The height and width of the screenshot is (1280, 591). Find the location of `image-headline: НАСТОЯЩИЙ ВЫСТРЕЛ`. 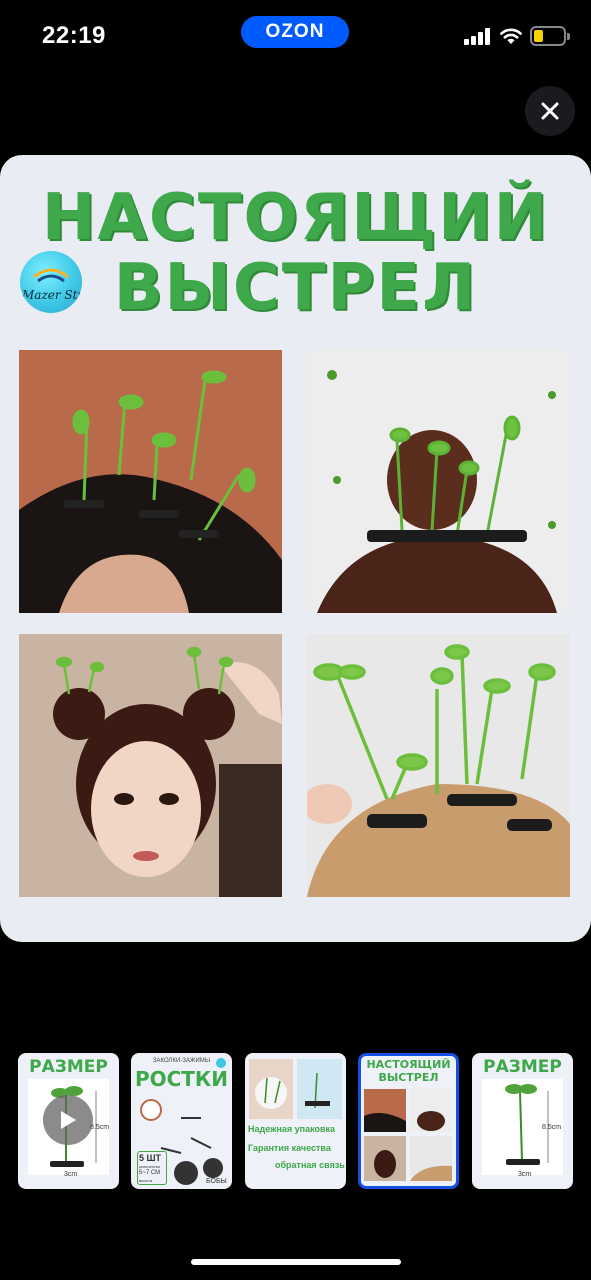

image-headline: НАСТОЯЩИЙ ВЫСТРЕЛ is located at coordinates (295, 253).